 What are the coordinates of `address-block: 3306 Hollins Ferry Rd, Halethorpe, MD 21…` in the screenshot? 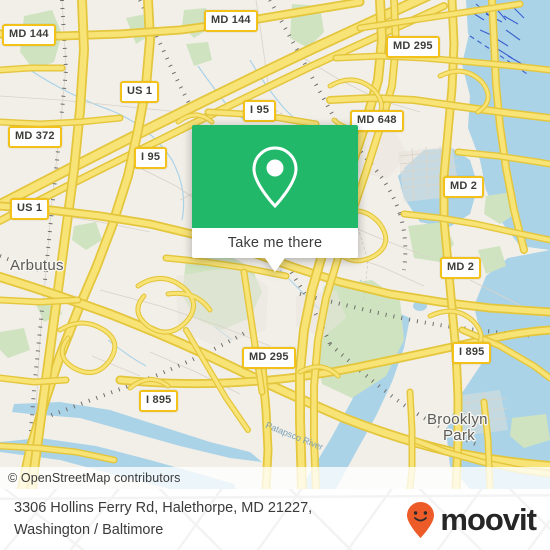 It's located at (163, 519).